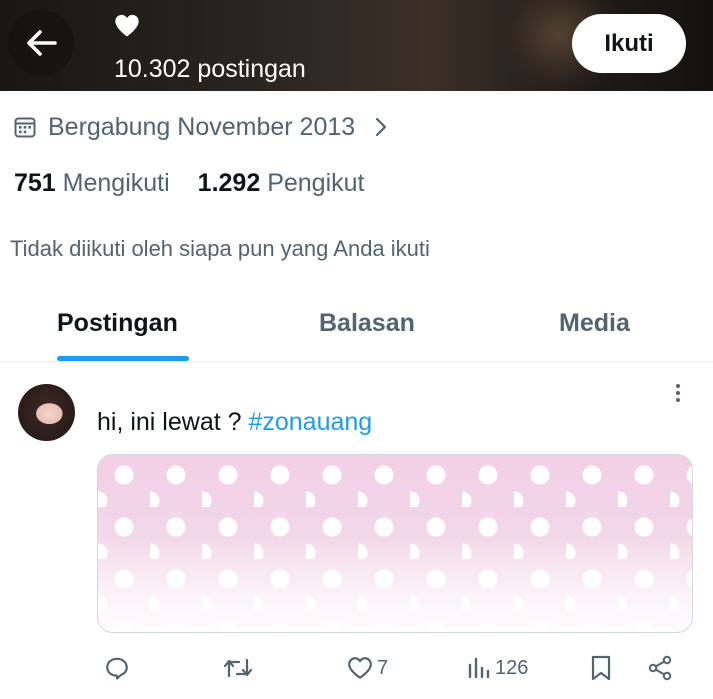 The image size is (713, 699). I want to click on views-button: 126, so click(497, 668).